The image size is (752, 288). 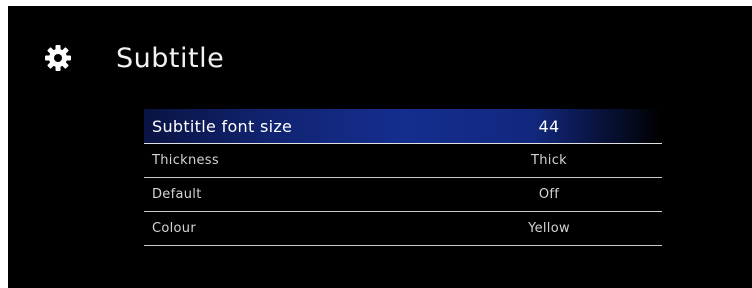 What do you see at coordinates (58, 58) in the screenshot?
I see `gear-icon` at bounding box center [58, 58].